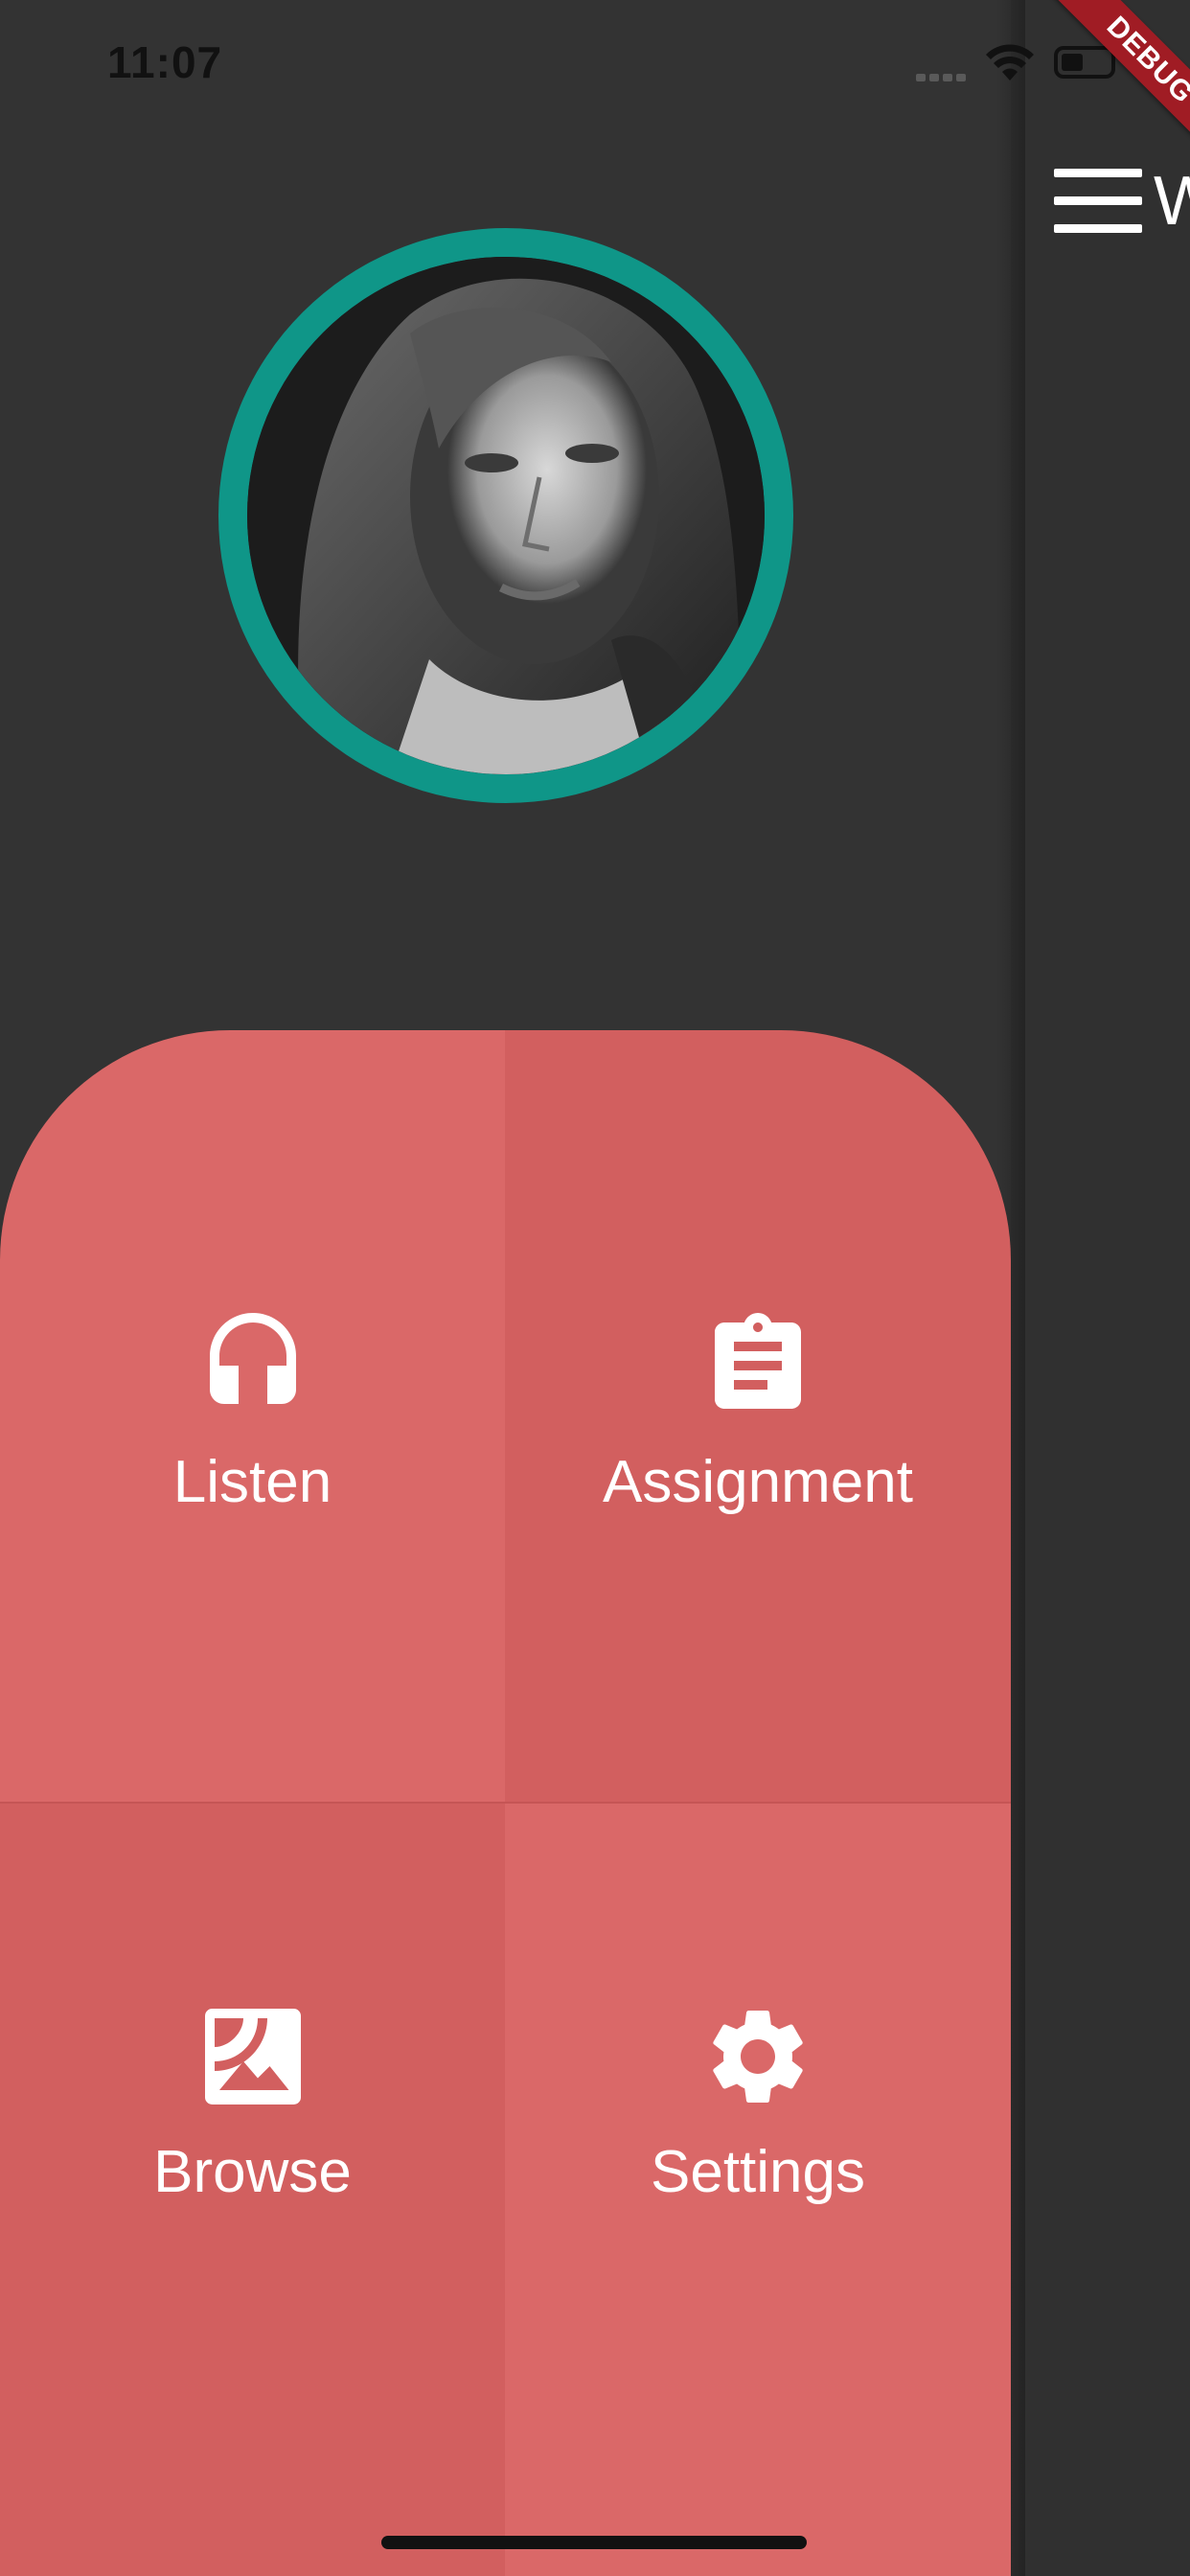 The image size is (1190, 2576). I want to click on image-icon, so click(253, 2056).